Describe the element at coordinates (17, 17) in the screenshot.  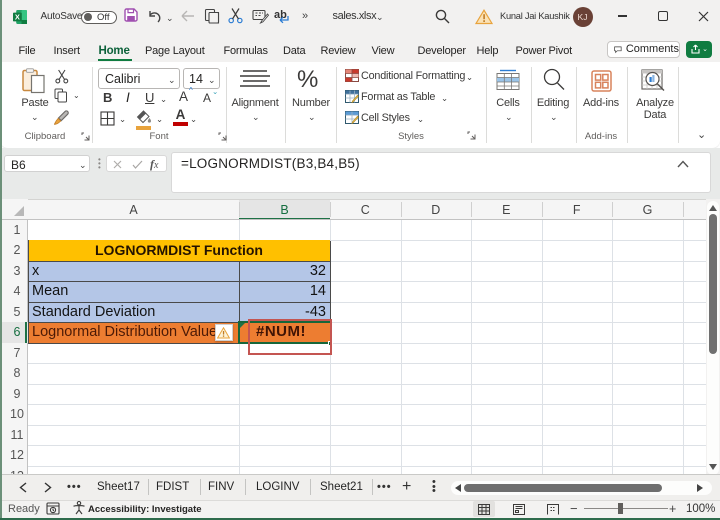
I see `svg-text: X` at that location.